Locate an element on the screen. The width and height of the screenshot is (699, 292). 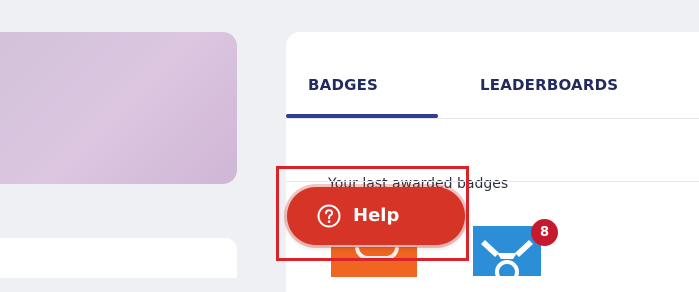
badge-stripe is located at coordinates (377, 253).